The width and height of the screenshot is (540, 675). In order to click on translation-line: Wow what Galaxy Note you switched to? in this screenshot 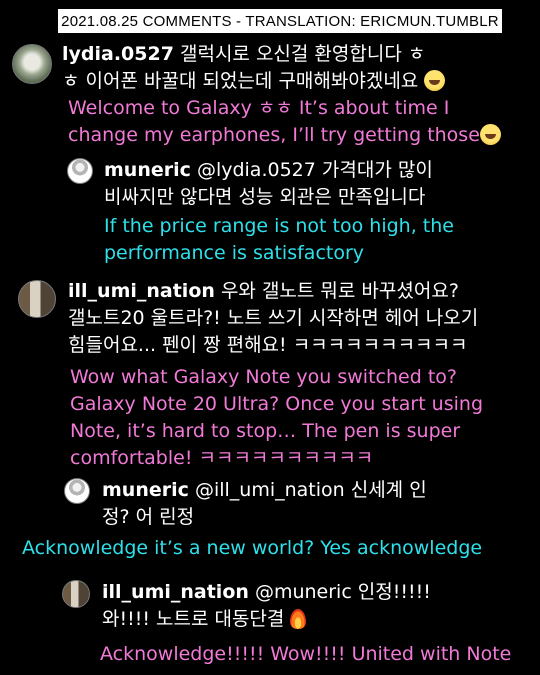, I will do `click(263, 377)`.